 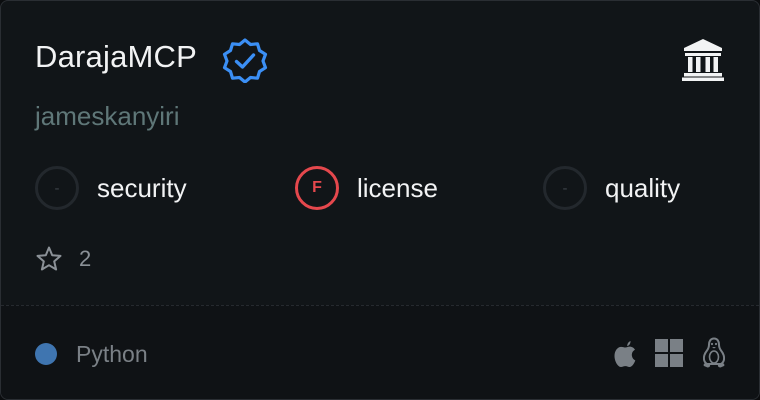 What do you see at coordinates (669, 353) in the screenshot?
I see `windows-icon` at bounding box center [669, 353].